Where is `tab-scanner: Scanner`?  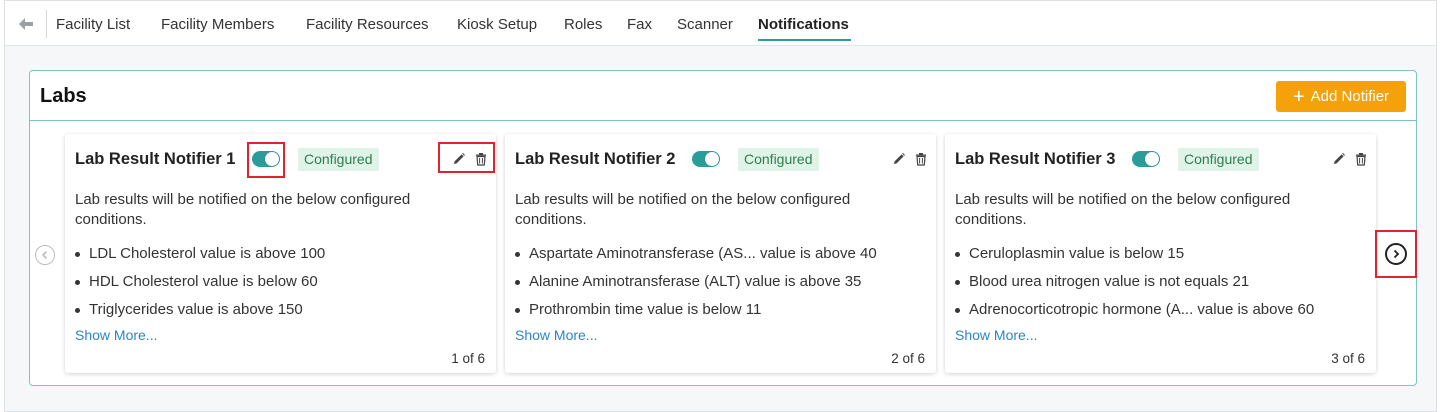 tab-scanner: Scanner is located at coordinates (705, 25).